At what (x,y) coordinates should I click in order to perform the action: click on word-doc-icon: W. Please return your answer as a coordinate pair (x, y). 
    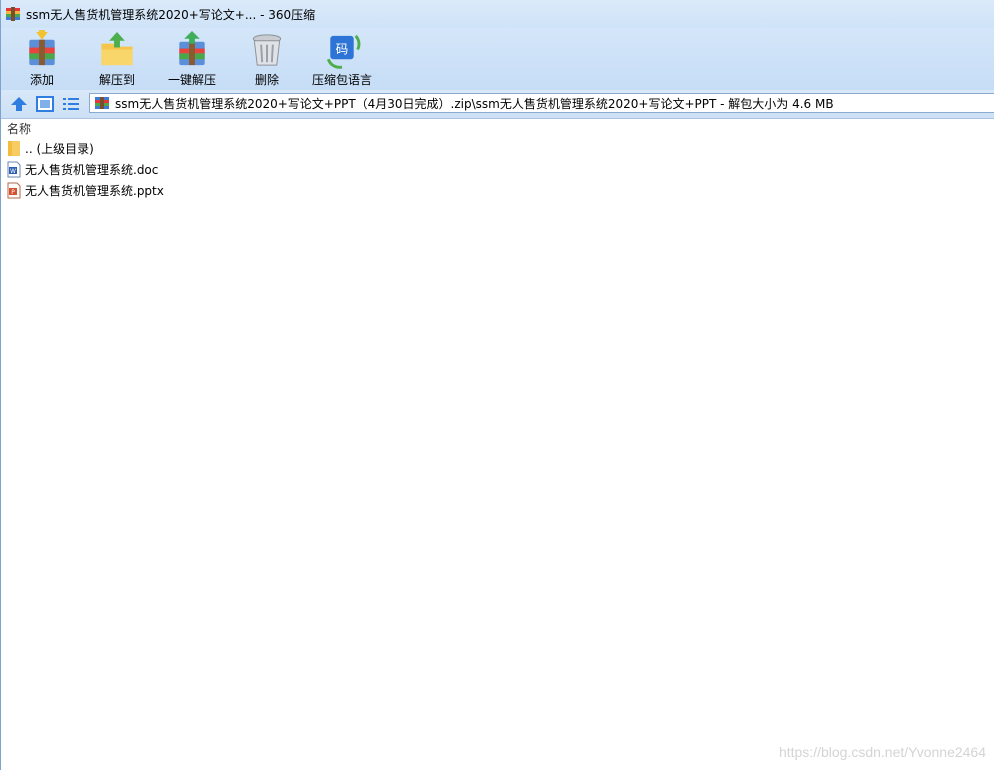
    Looking at the image, I should click on (14, 169).